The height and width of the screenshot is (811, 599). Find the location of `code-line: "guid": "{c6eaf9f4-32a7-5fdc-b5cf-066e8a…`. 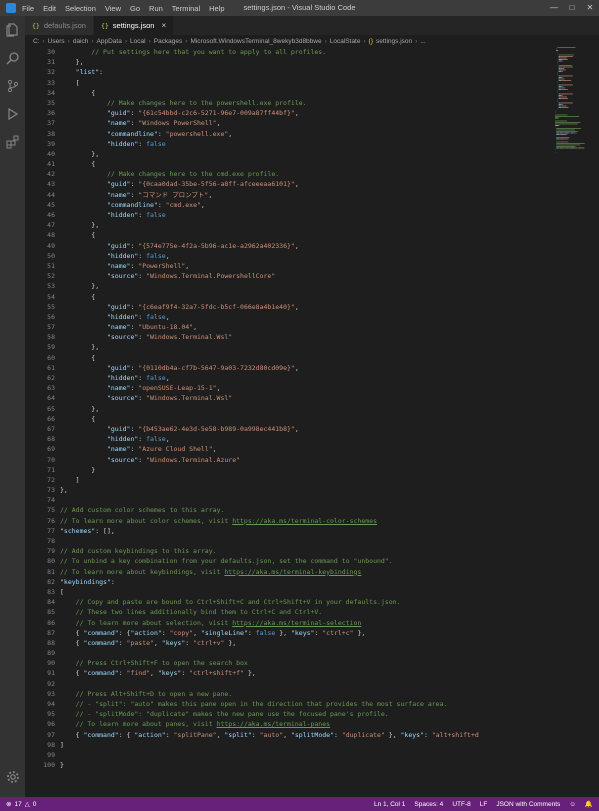

code-line: "guid": "{c6eaf9f4-32a7-5fdc-b5cf-066e8a… is located at coordinates (302, 307).